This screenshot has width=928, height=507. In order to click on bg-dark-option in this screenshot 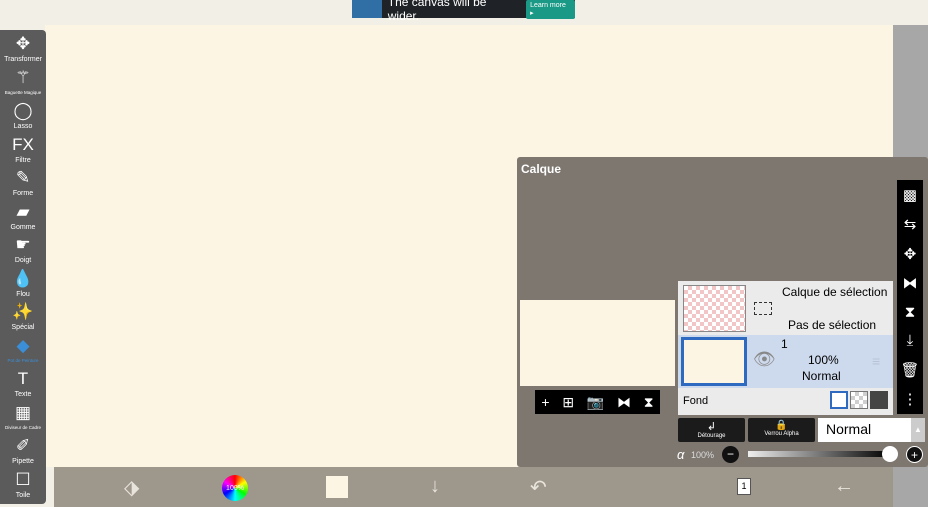, I will do `click(879, 400)`.